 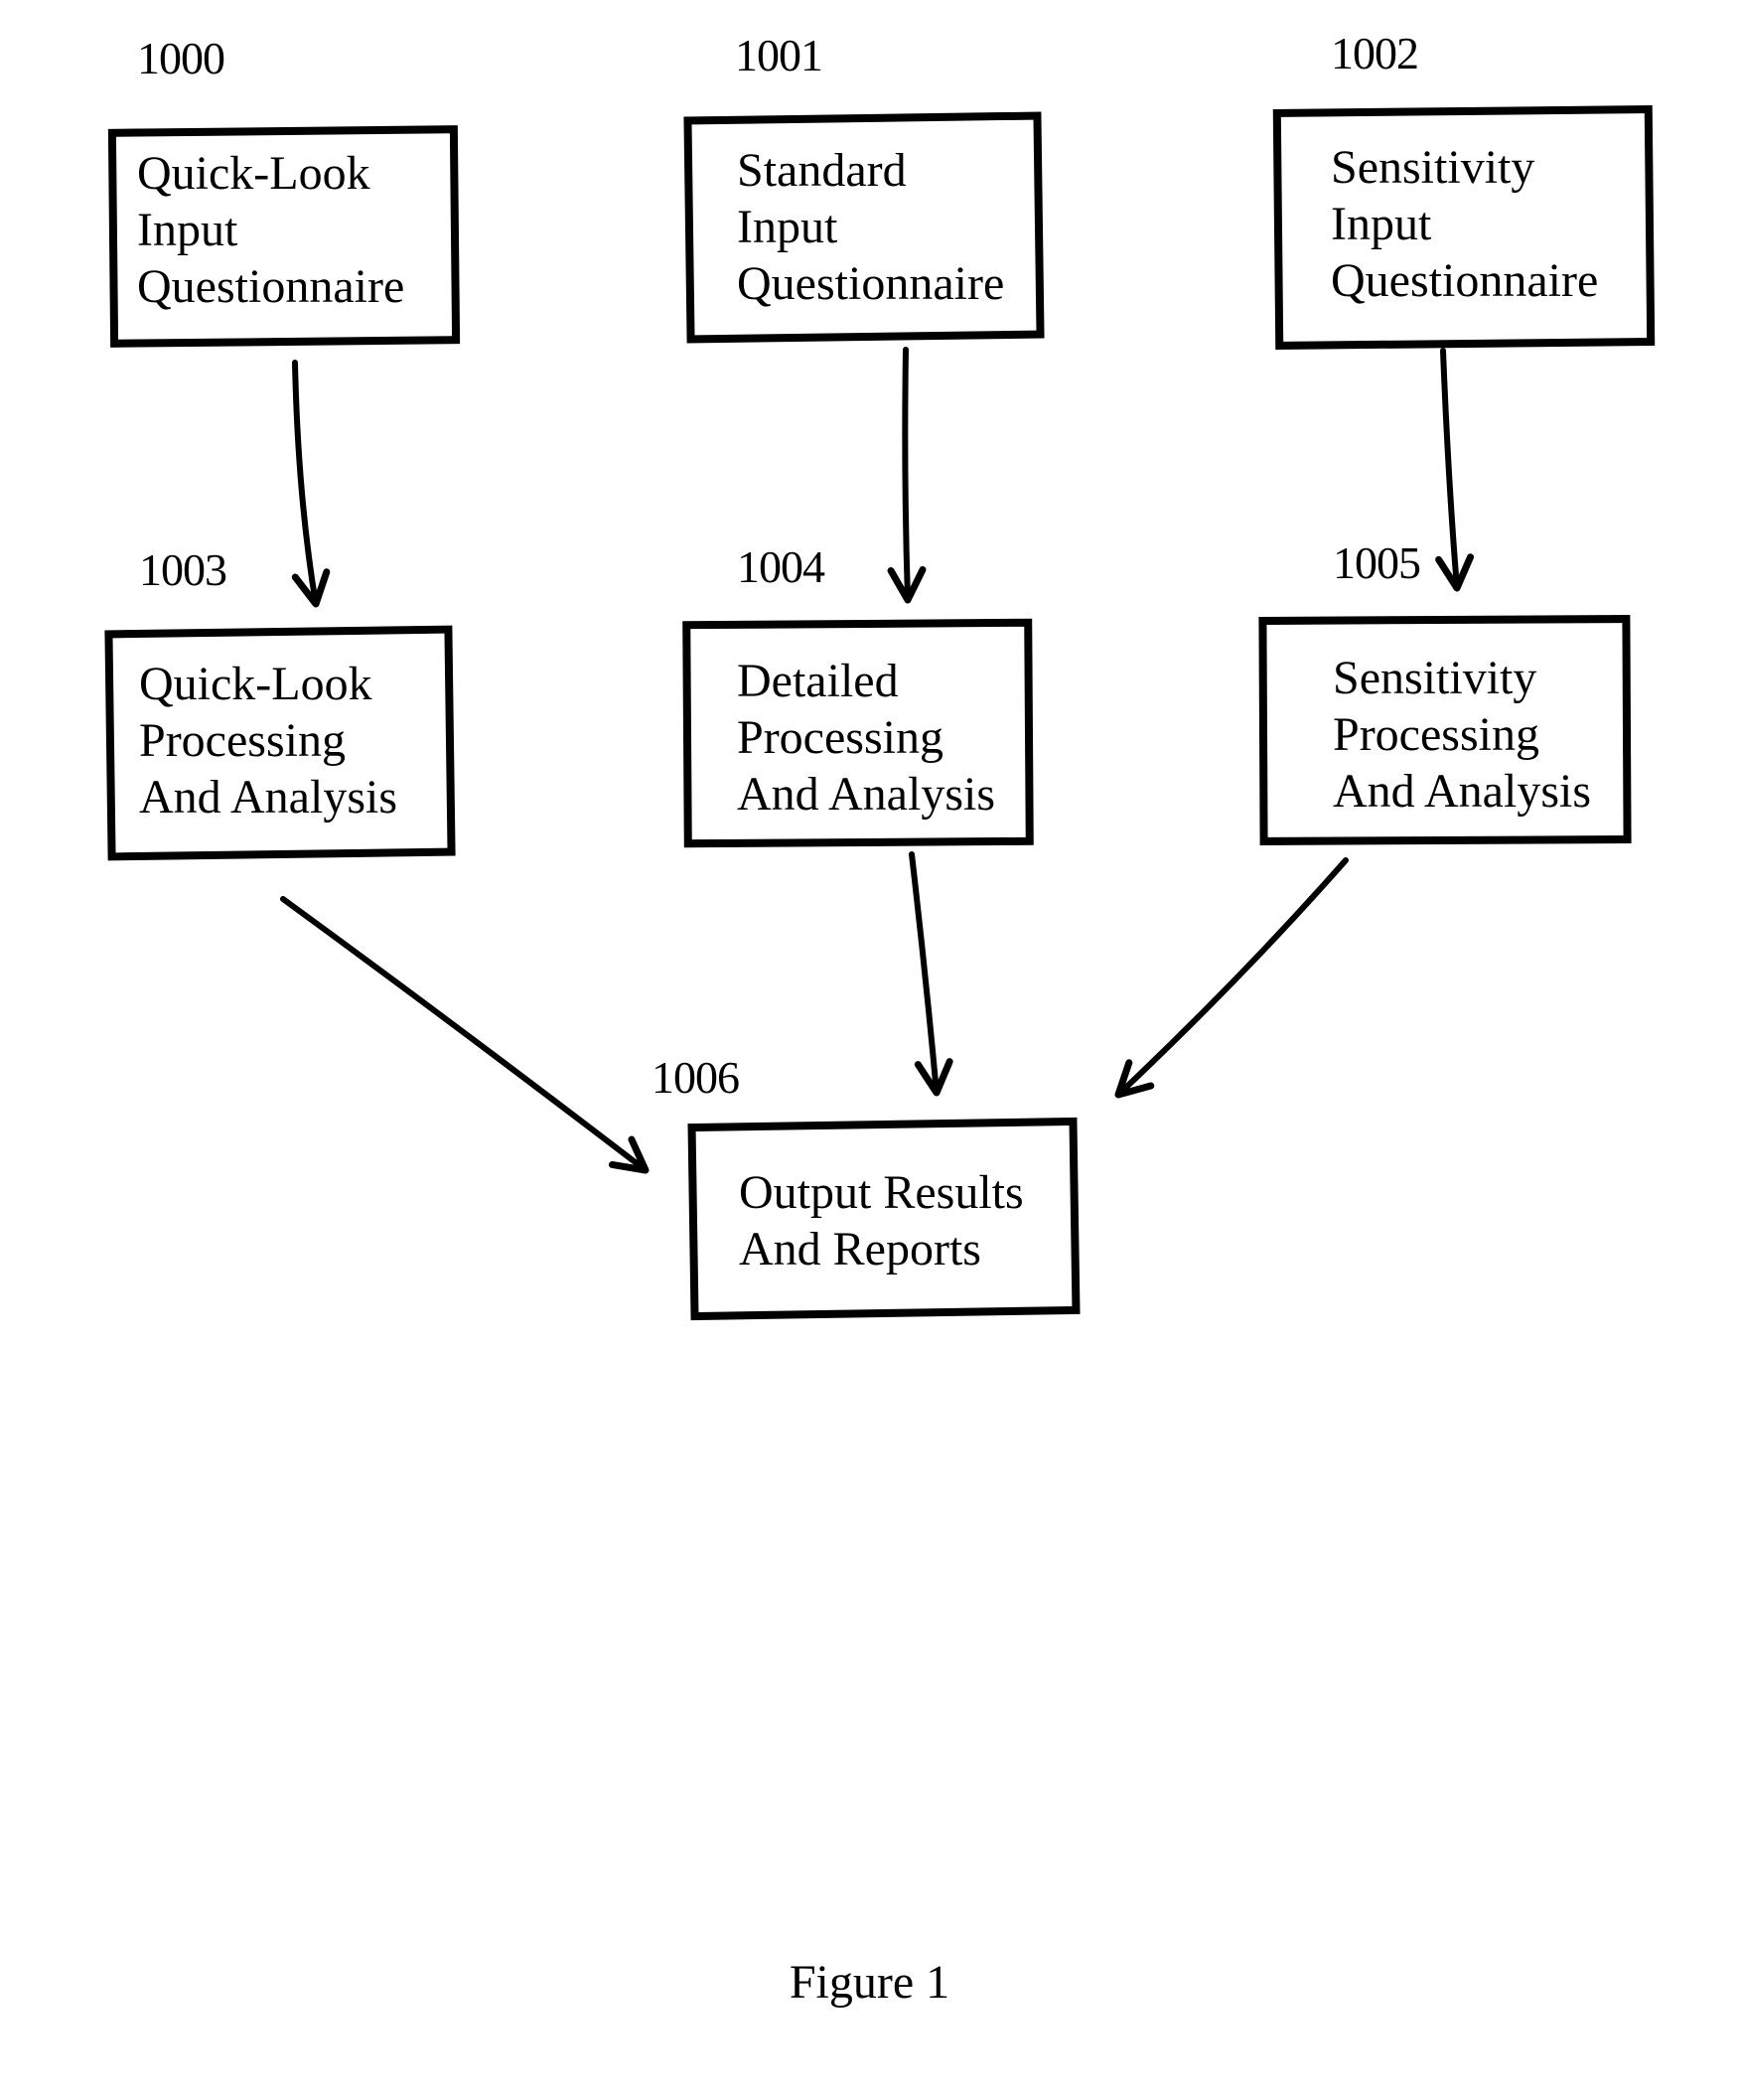 What do you see at coordinates (1382, 224) in the screenshot?
I see `node-1002-line: Input` at bounding box center [1382, 224].